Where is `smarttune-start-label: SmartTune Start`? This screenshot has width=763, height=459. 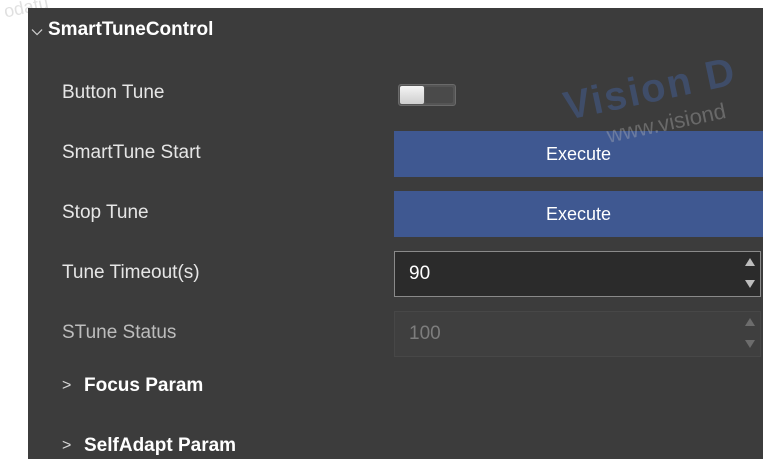 smarttune-start-label: SmartTune Start is located at coordinates (131, 152).